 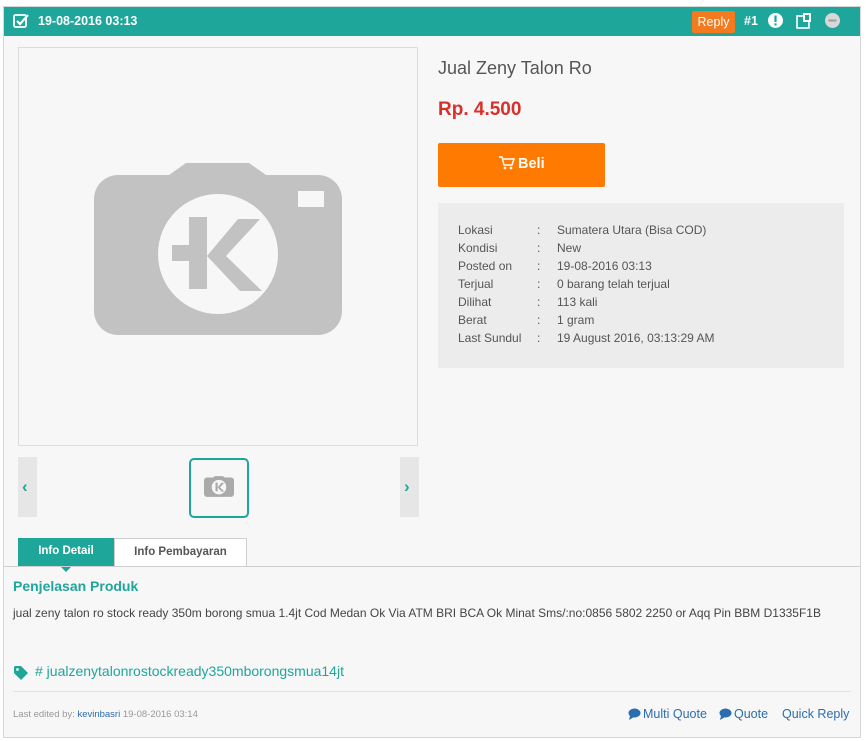 I want to click on chevron-left-icon: ‹, so click(x=25, y=486).